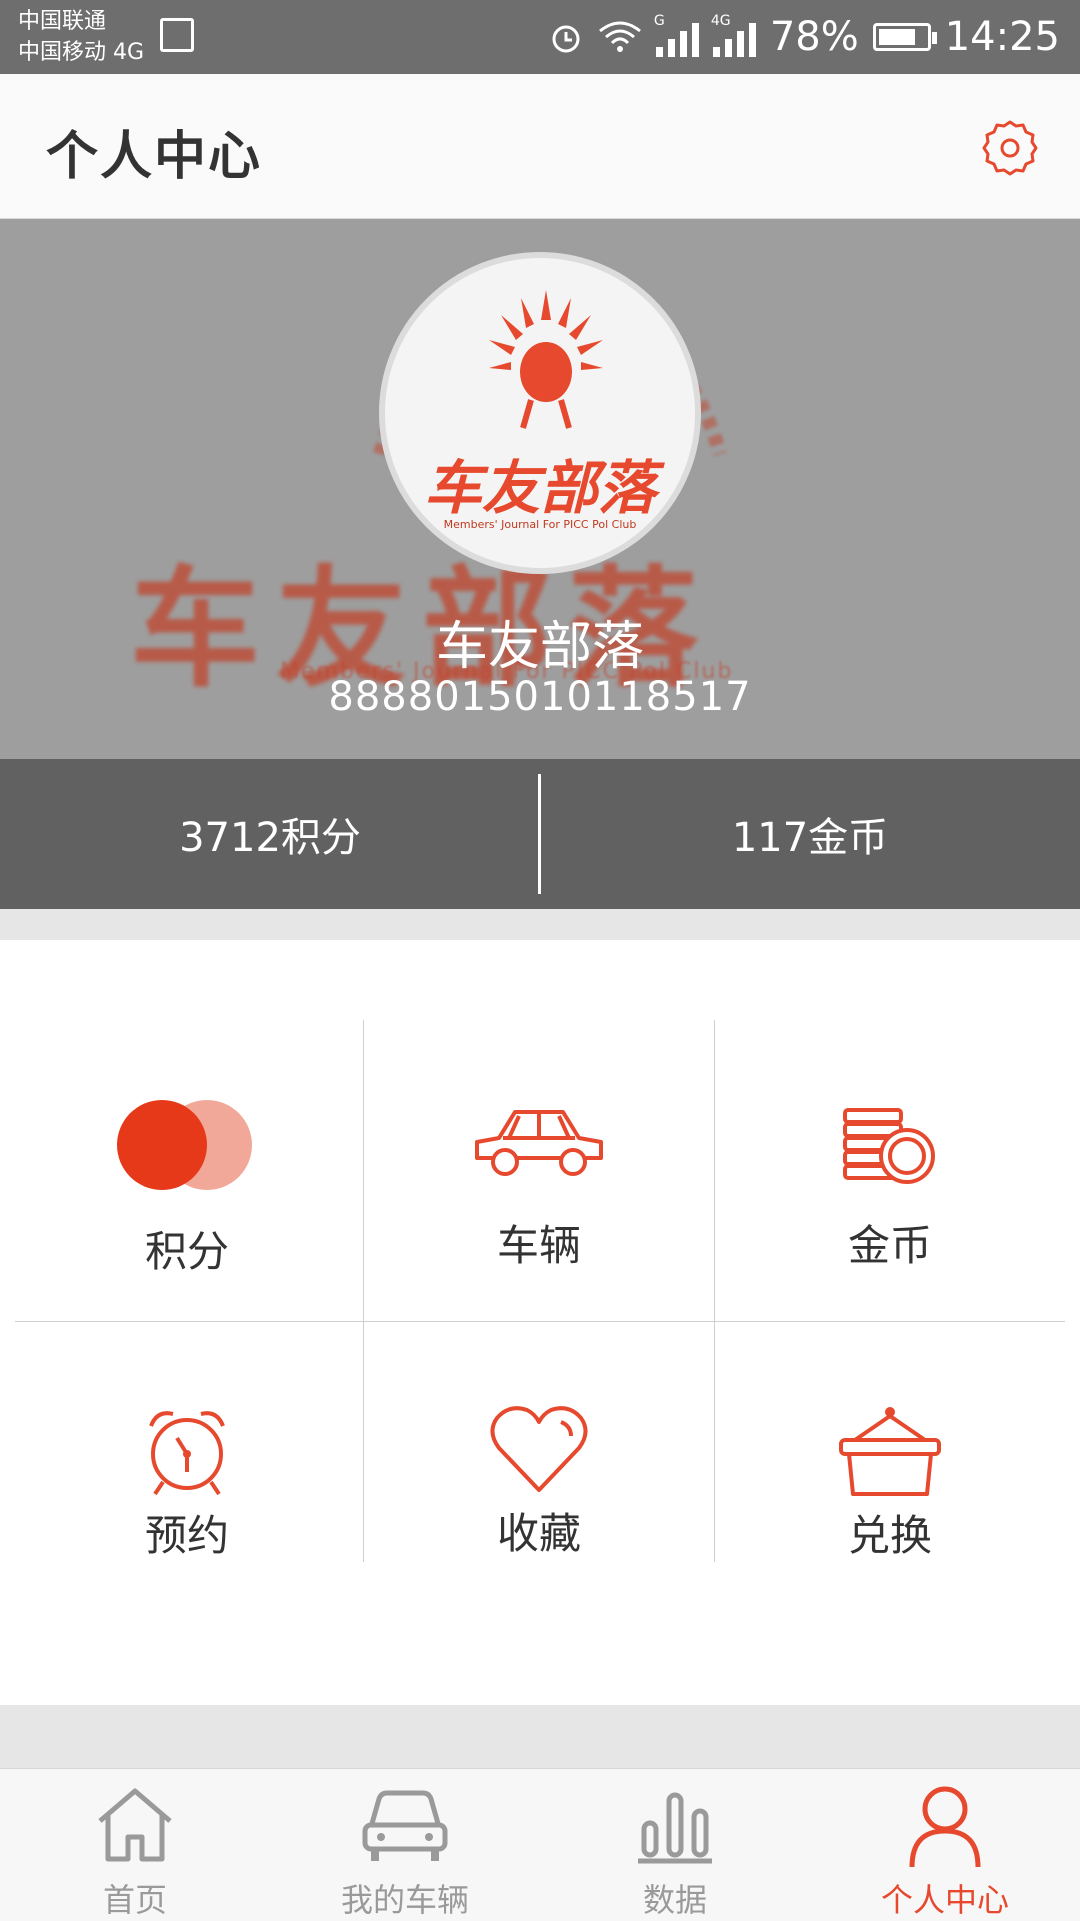 This screenshot has height=1921, width=1080. What do you see at coordinates (62, 21) in the screenshot?
I see `carrier-1: 中国联通` at bounding box center [62, 21].